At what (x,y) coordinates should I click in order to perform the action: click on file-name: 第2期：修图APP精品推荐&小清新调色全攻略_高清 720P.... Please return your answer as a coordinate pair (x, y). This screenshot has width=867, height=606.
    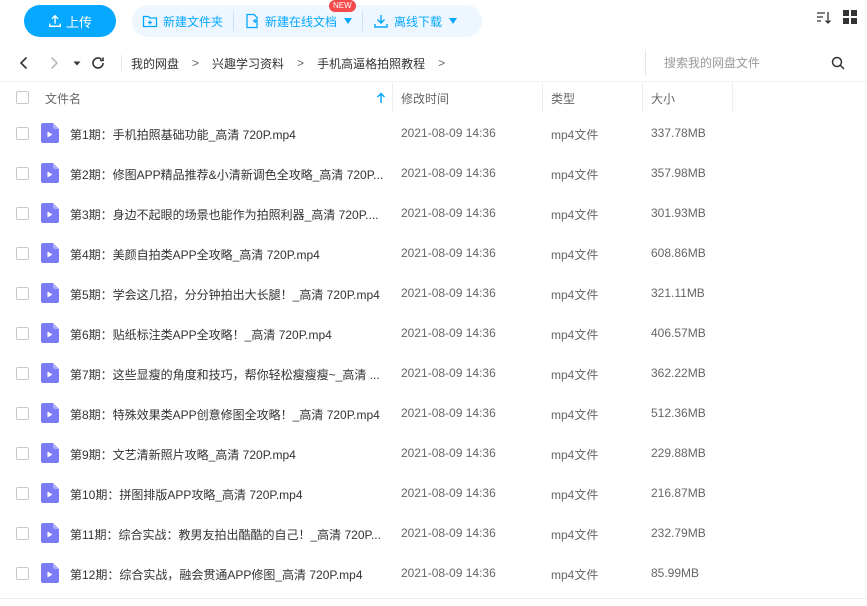
    Looking at the image, I should click on (228, 174).